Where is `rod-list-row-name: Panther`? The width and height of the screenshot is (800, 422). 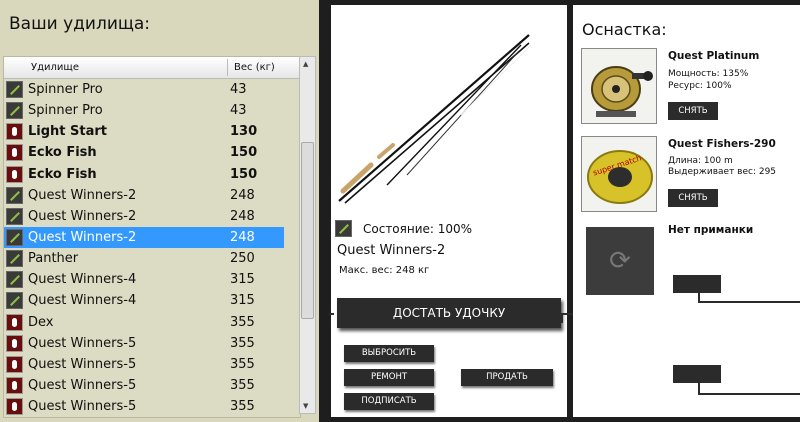 rod-list-row-name: Panther is located at coordinates (53, 259).